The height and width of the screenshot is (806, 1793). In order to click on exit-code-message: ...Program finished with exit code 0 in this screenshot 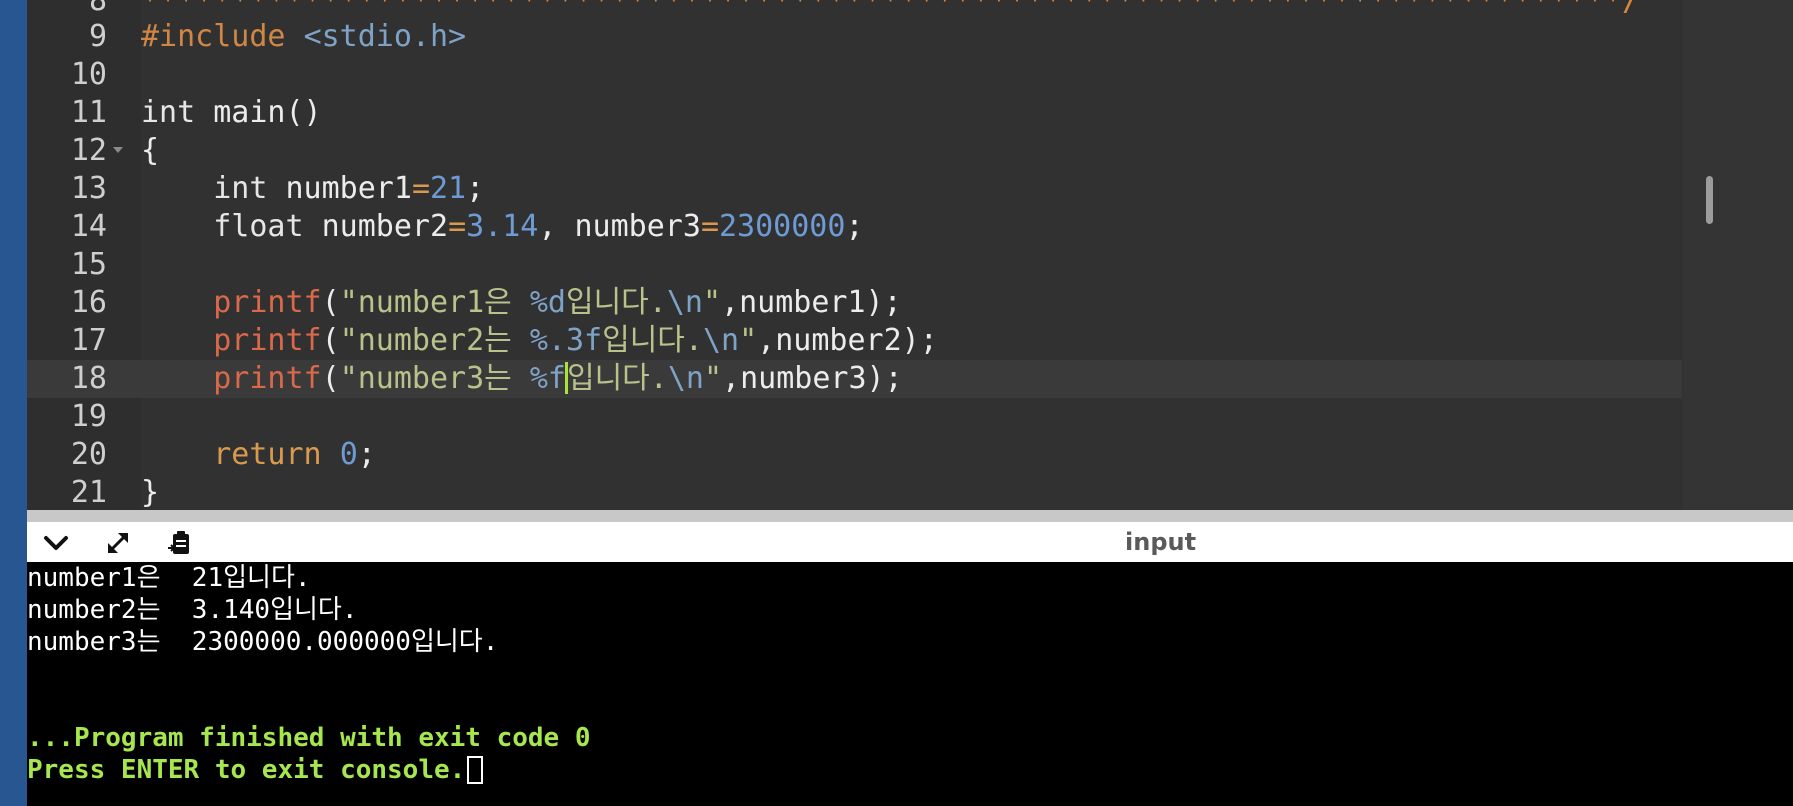, I will do `click(309, 738)`.